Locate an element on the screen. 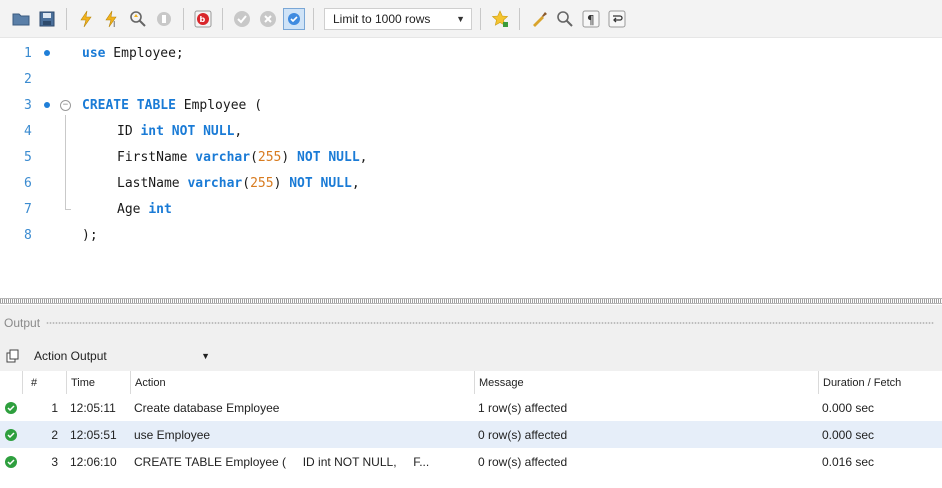 The height and width of the screenshot is (488, 942). code-text: ID int NOT NULL, is located at coordinates (180, 131).